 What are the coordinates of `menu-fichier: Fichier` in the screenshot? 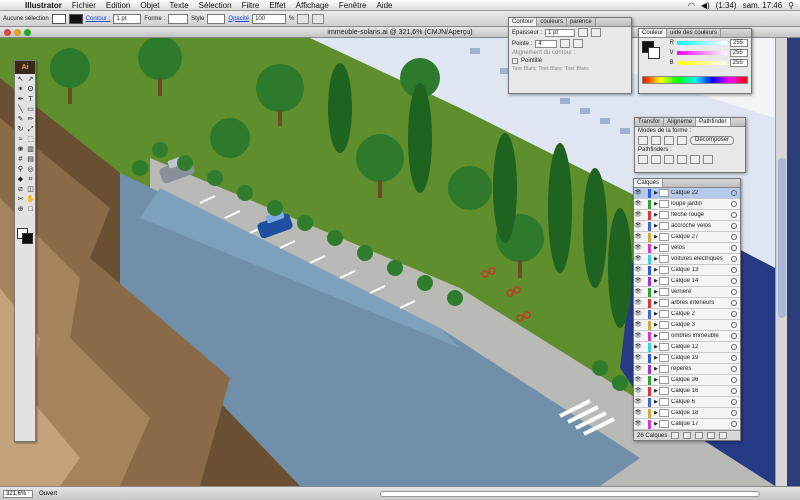 It's located at (84, 5).